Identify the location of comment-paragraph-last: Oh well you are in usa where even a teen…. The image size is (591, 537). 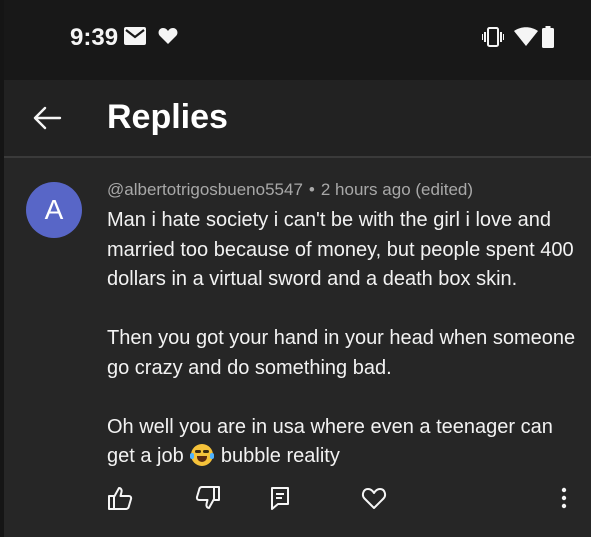
(342, 442).